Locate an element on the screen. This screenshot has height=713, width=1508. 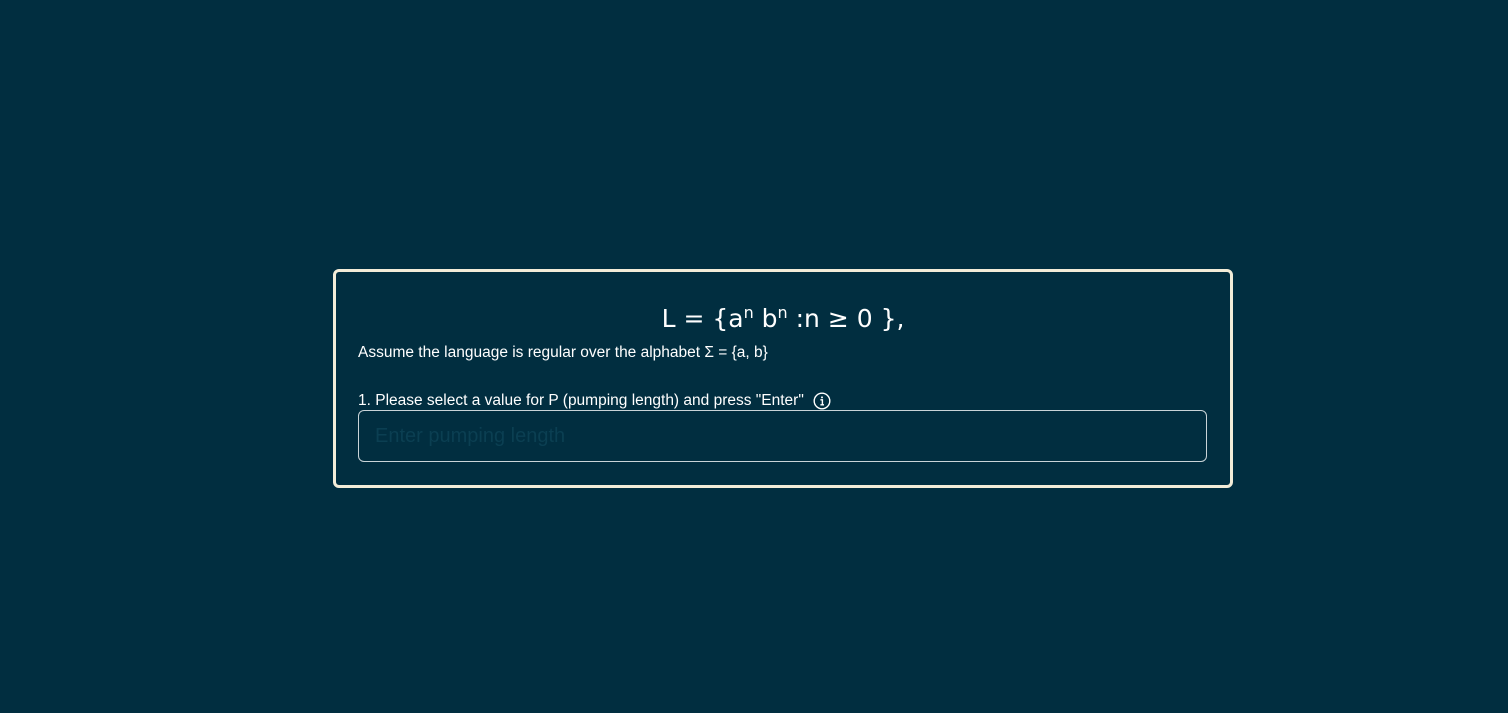
pumping-length-input is located at coordinates (782, 436).